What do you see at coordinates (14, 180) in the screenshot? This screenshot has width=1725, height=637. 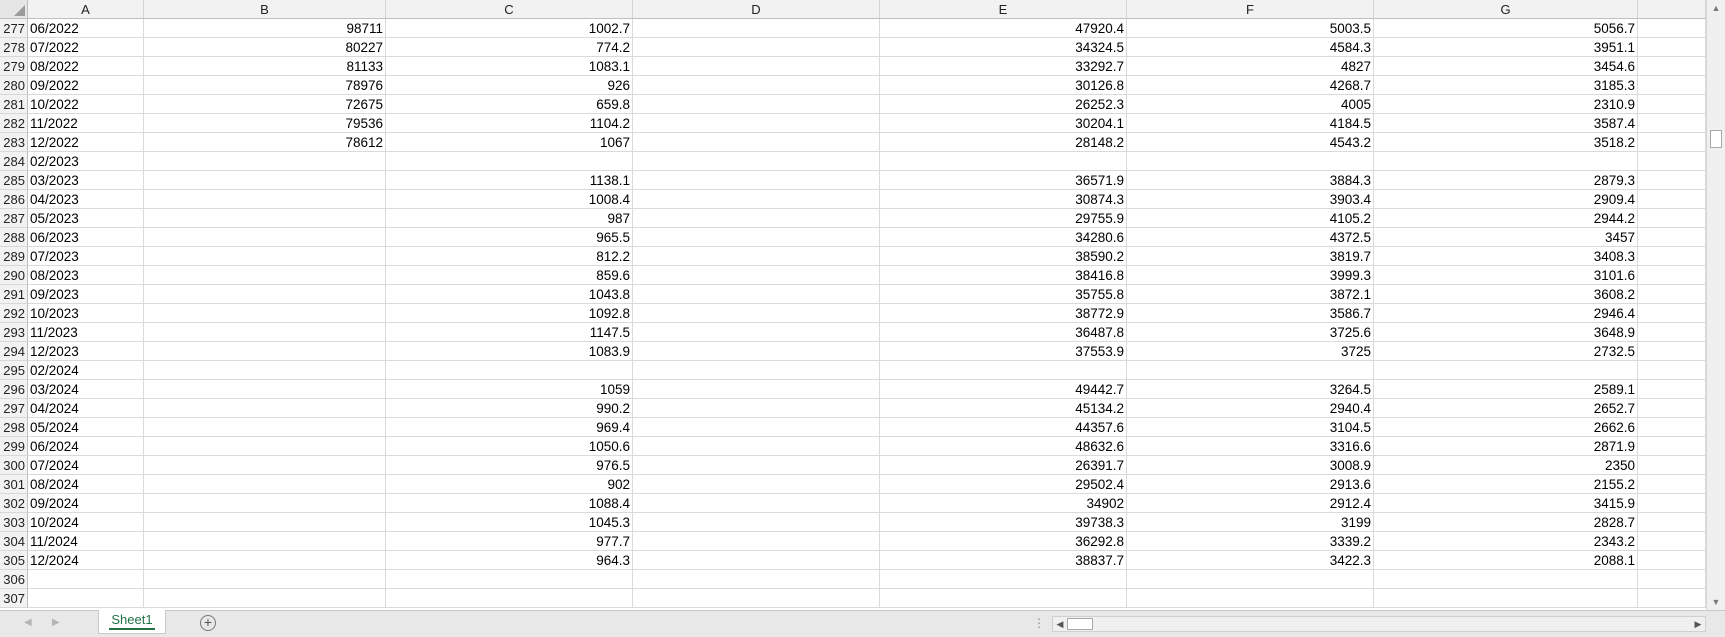 I see `row-number: 285` at bounding box center [14, 180].